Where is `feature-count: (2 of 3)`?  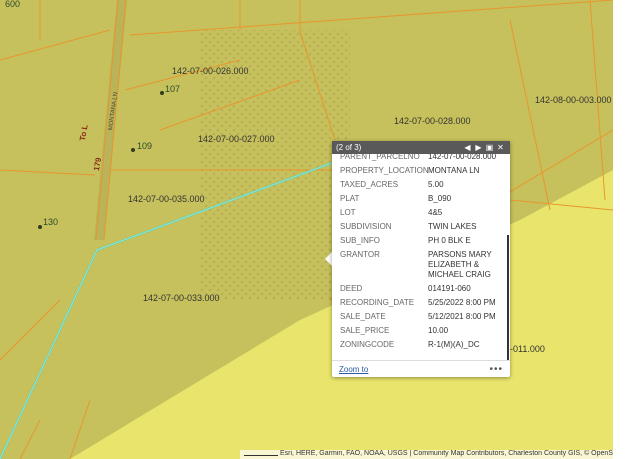
feature-count: (2 of 3) is located at coordinates (349, 147).